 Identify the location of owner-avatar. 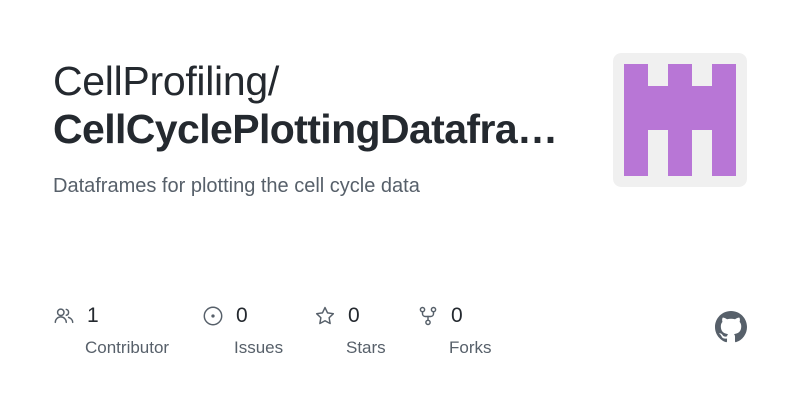
(680, 120).